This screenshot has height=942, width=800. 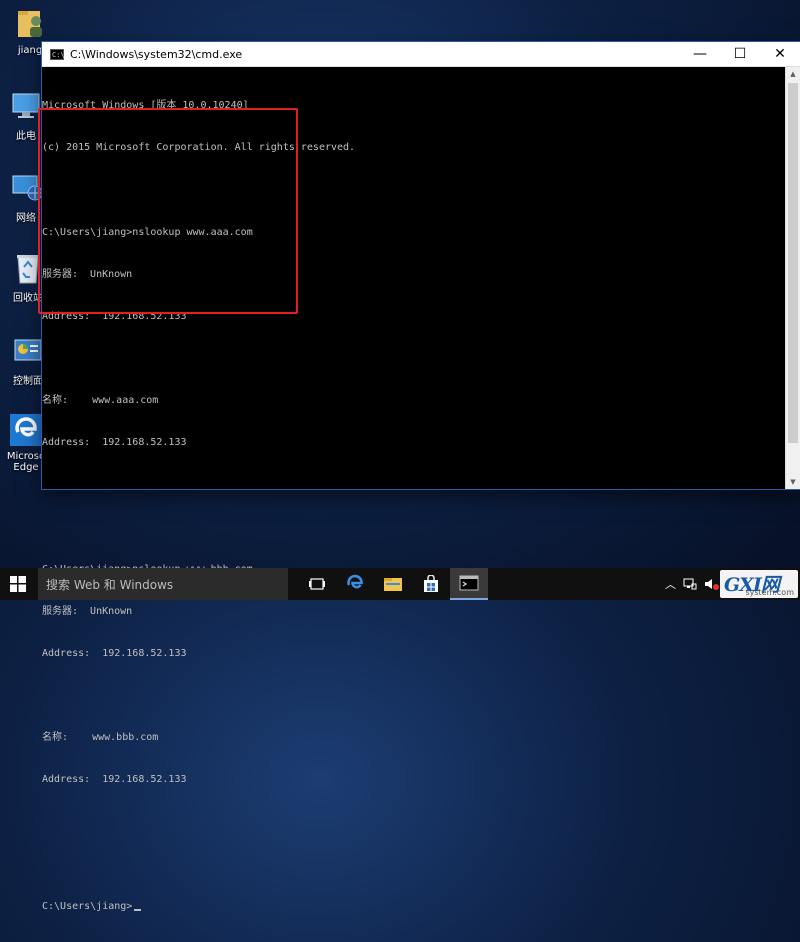 I want to click on taskbar: 搜索 Web 和 Windows ︿, so click(x=400, y=584).